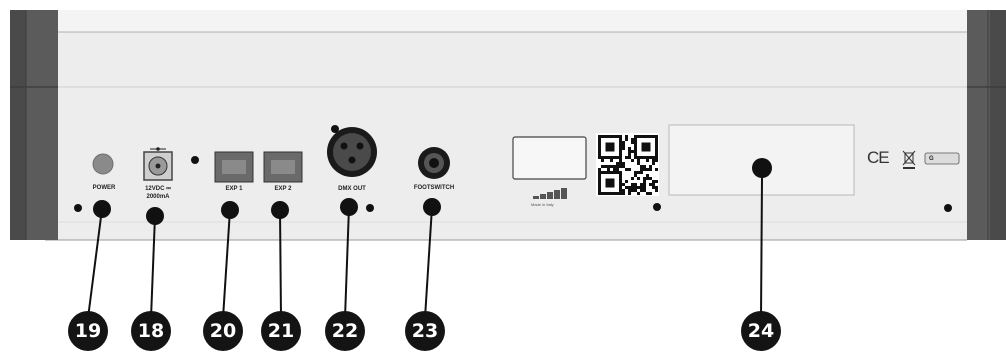 The width and height of the screenshot is (1006, 354). I want to click on power-button, so click(103, 164).